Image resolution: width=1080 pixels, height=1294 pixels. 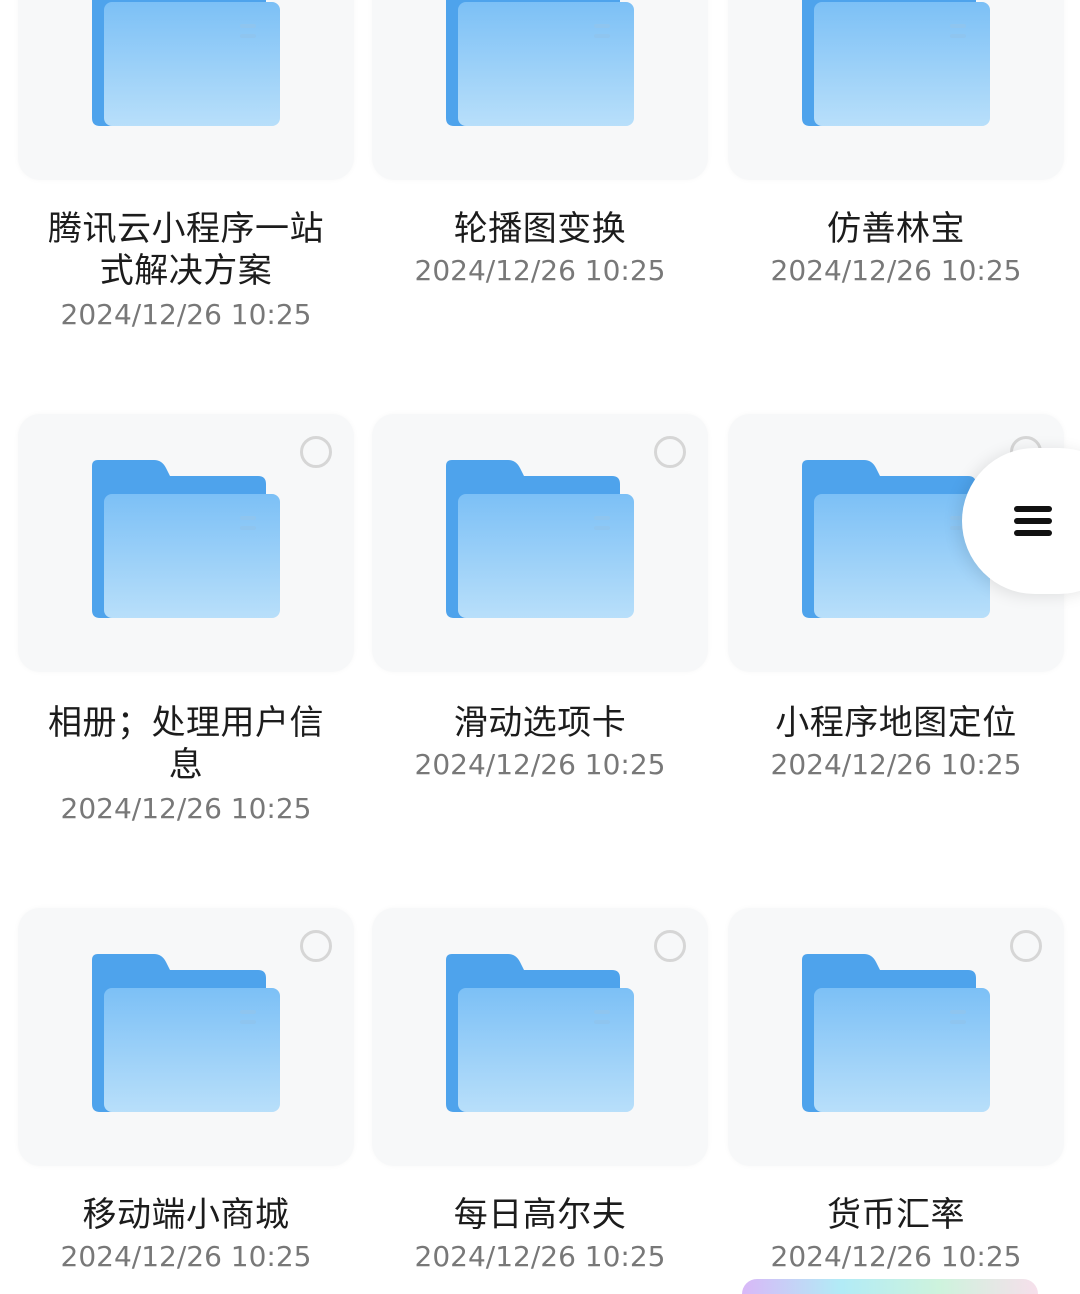 What do you see at coordinates (186, 250) in the screenshot?
I see `folder-name: 腾讯云小程序一站 式解决方案` at bounding box center [186, 250].